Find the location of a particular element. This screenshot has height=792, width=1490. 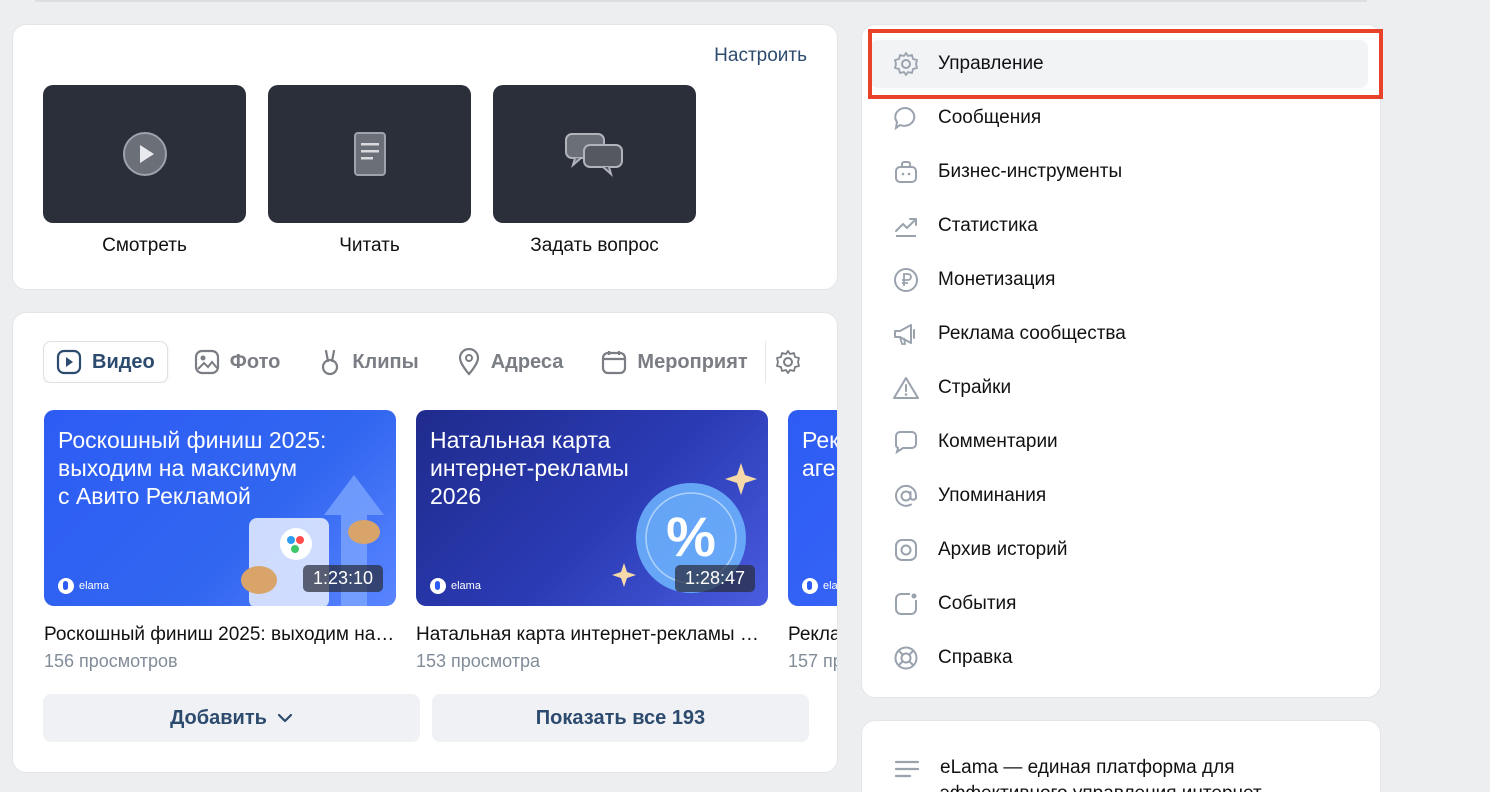

video-card: Рекаге elama Рекла 157 пр is located at coordinates (813, 541).